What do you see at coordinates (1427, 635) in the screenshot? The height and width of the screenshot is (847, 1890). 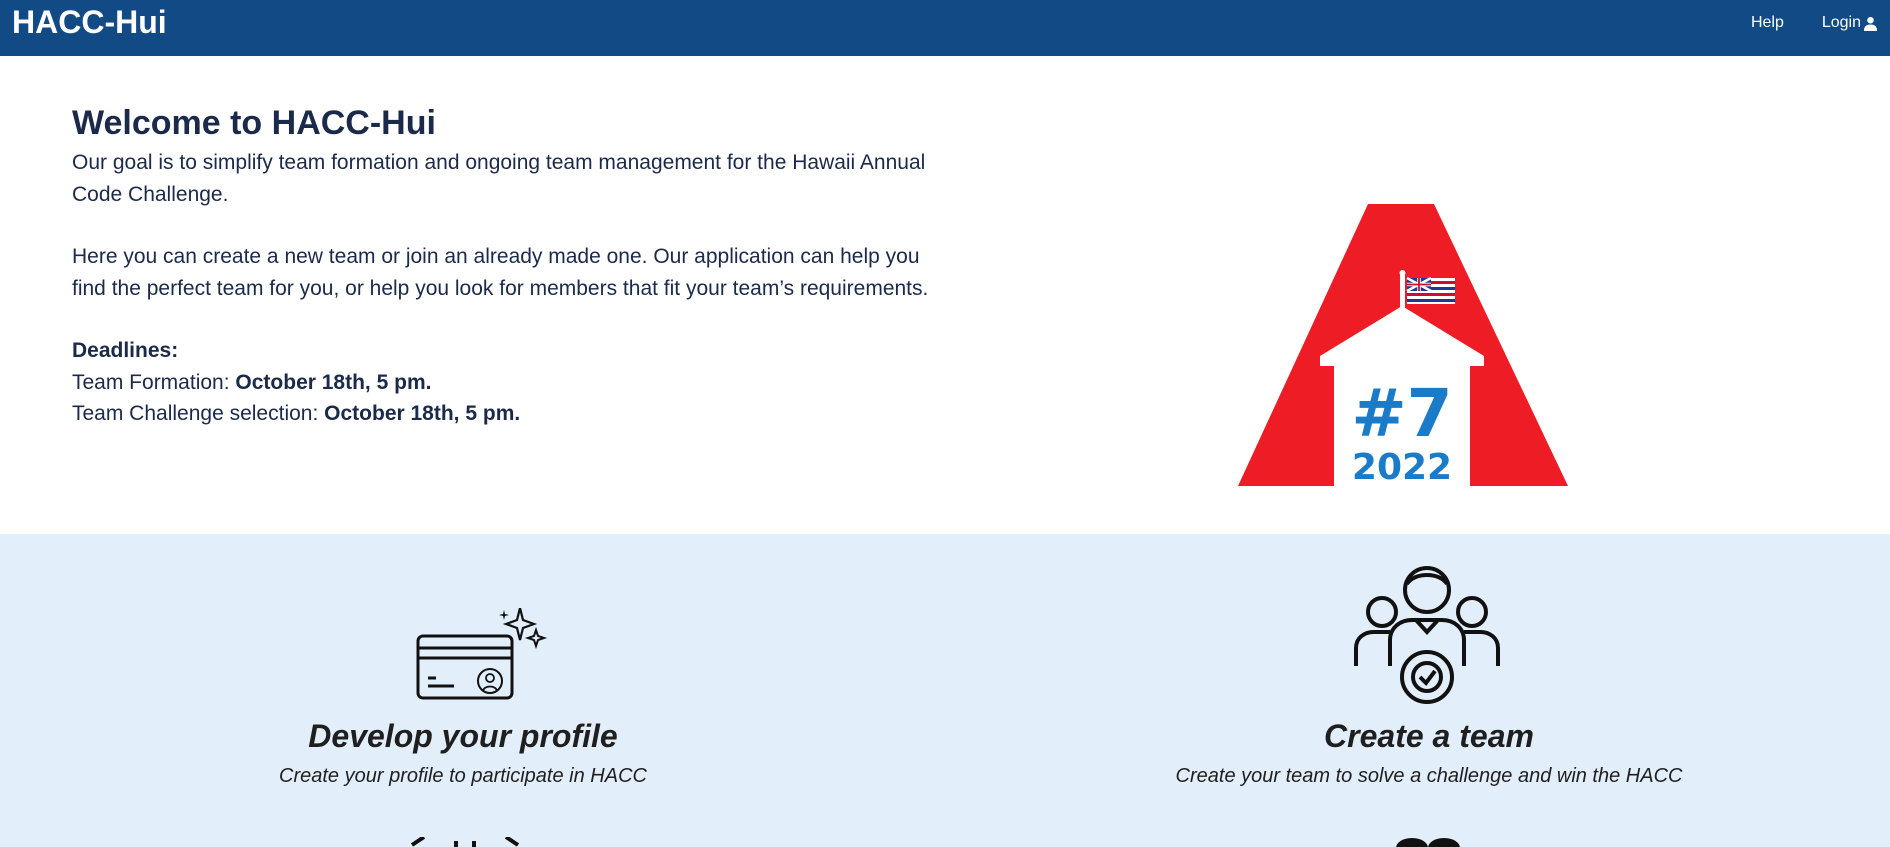 I see `team-check-icon` at bounding box center [1427, 635].